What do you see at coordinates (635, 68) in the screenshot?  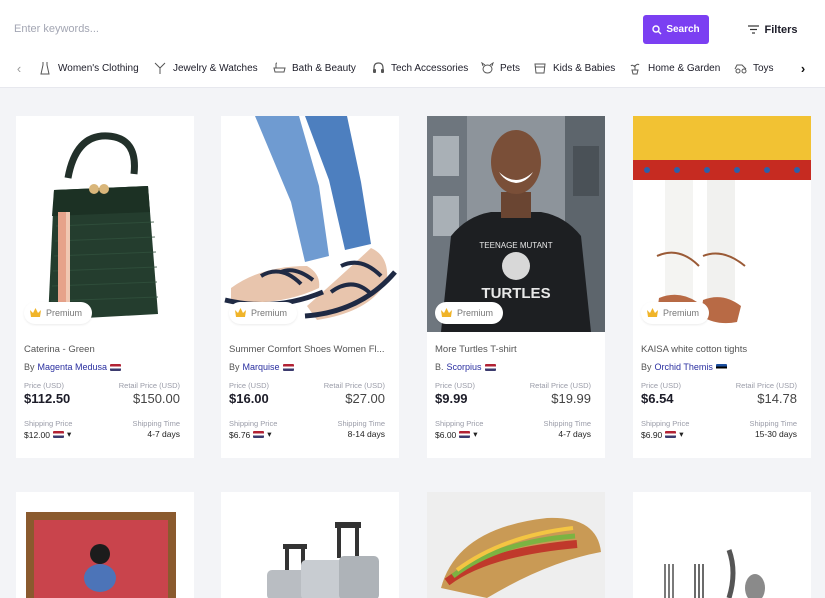 I see `plant-icon` at bounding box center [635, 68].